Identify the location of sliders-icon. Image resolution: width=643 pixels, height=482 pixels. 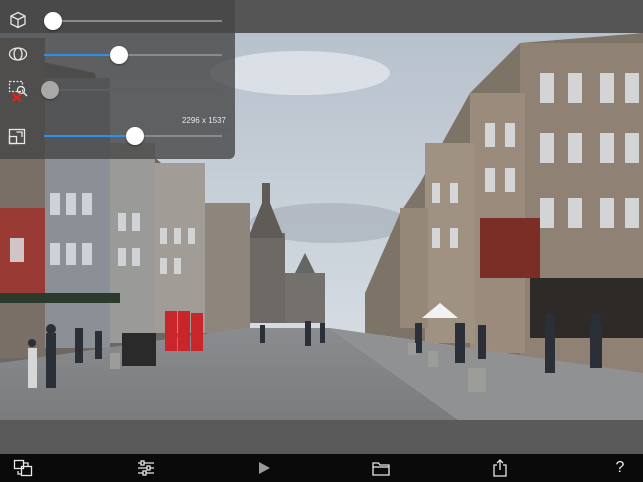
(146, 468).